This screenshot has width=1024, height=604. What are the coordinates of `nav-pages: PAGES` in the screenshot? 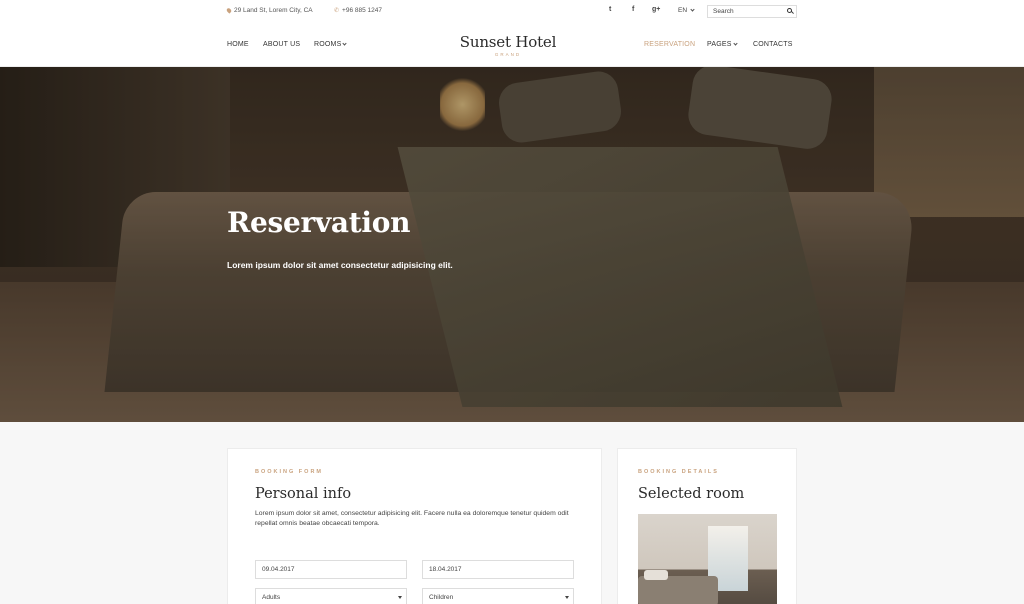 It's located at (722, 44).